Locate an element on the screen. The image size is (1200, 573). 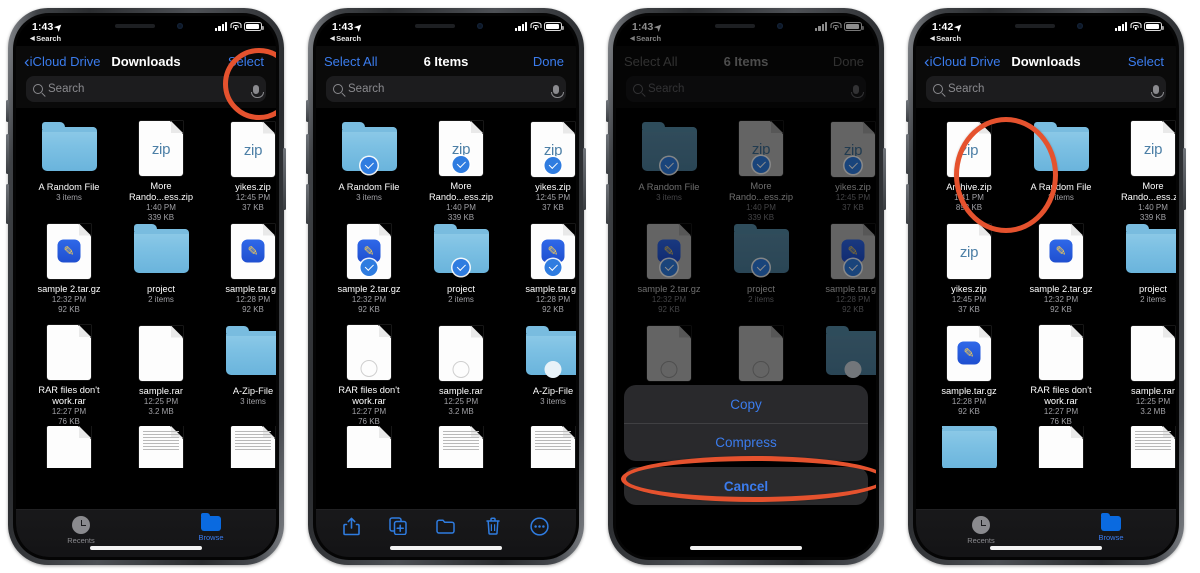
move-folder-icon is located at coordinates (446, 528).